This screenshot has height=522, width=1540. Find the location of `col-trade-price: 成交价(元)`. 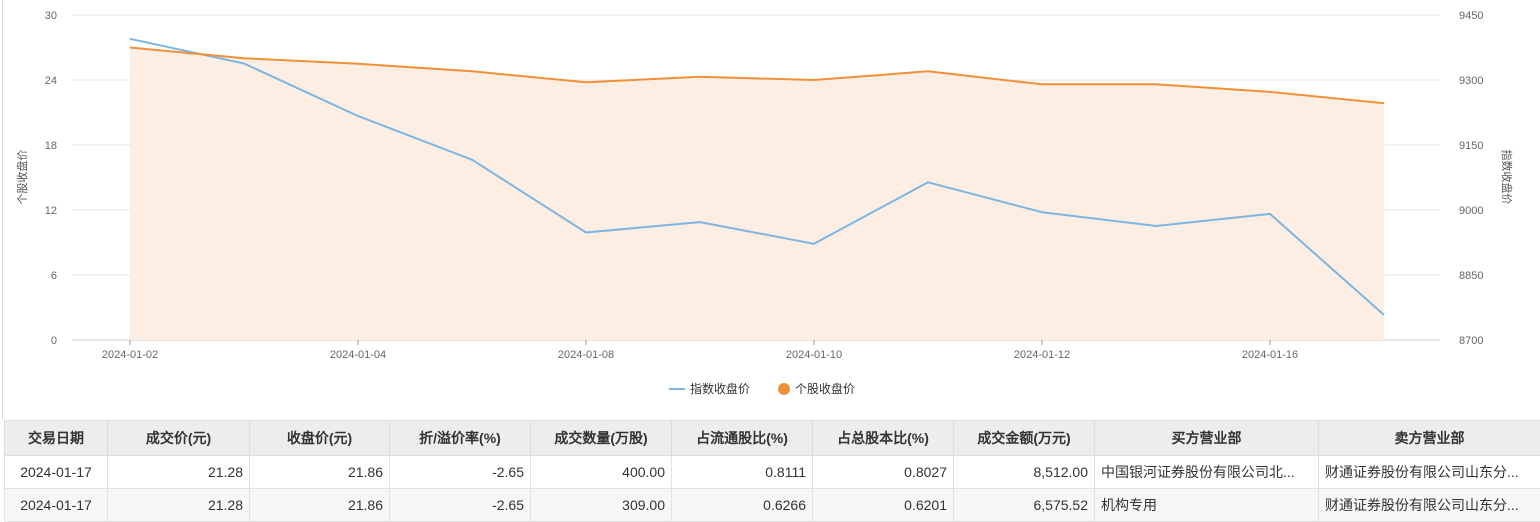

col-trade-price: 成交价(元) is located at coordinates (179, 438).